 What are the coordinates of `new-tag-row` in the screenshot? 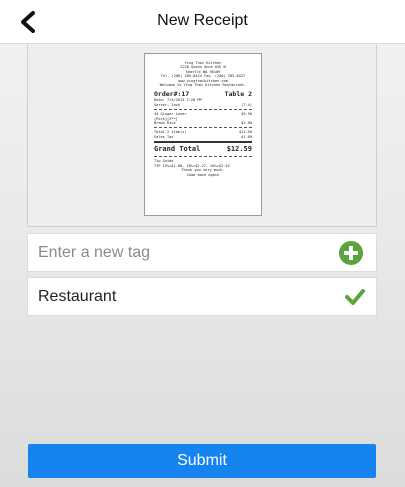 It's located at (202, 252).